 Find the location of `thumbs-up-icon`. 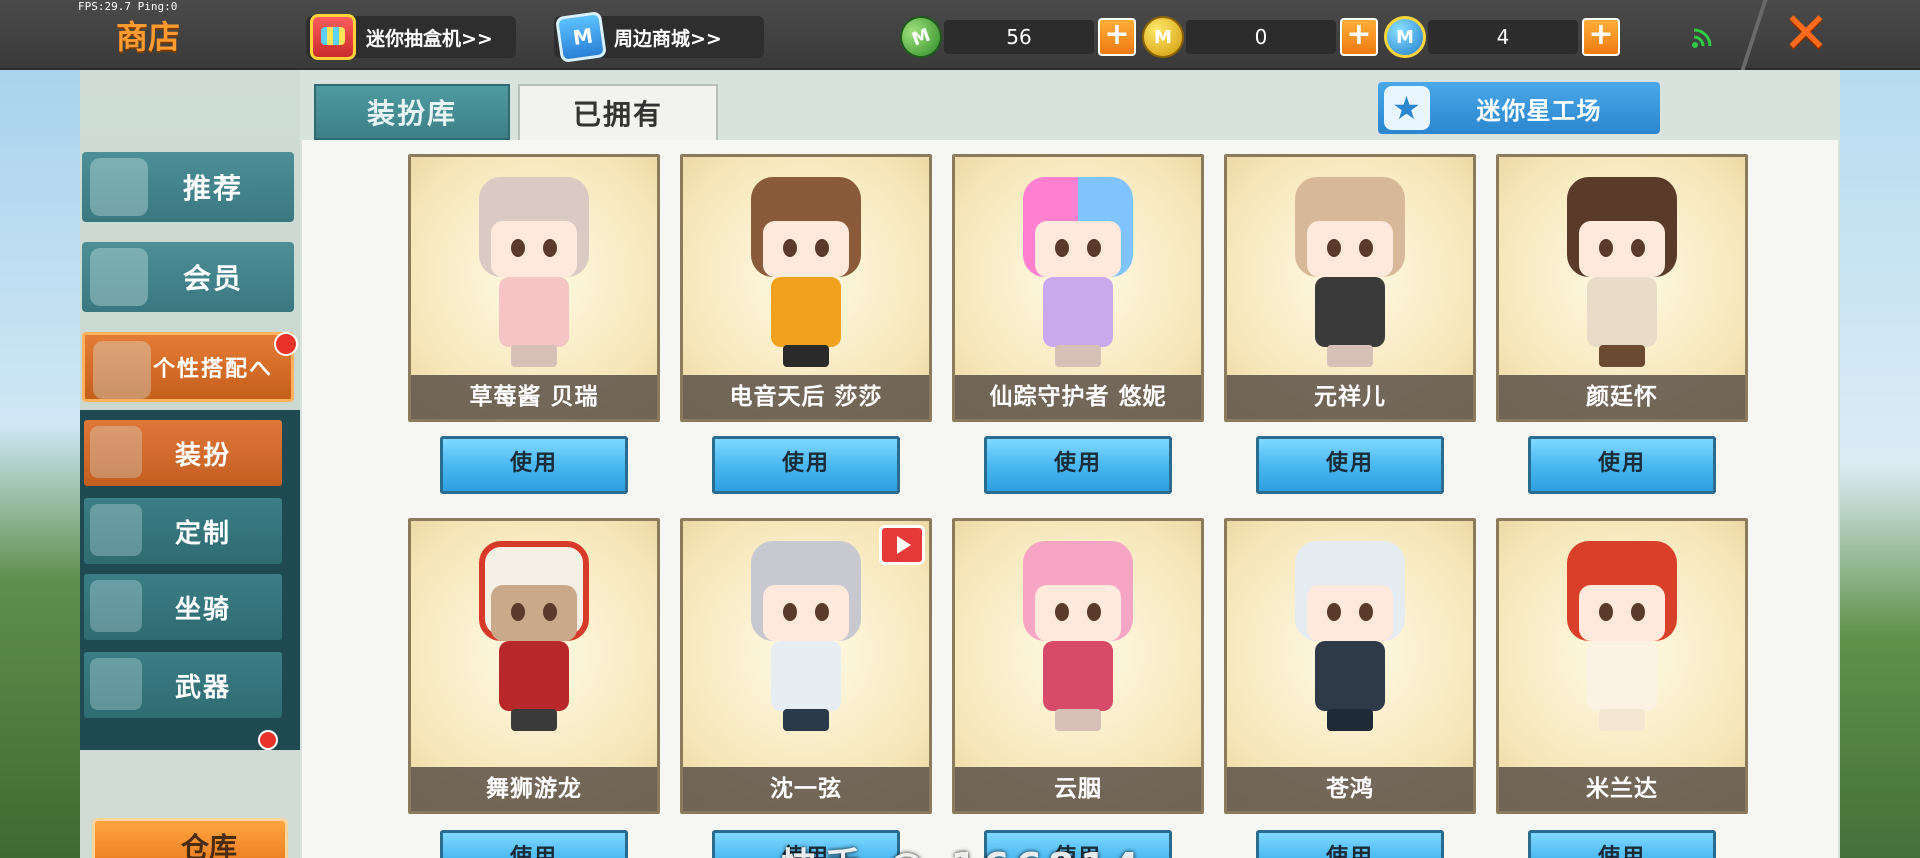

thumbs-up-icon is located at coordinates (119, 187).